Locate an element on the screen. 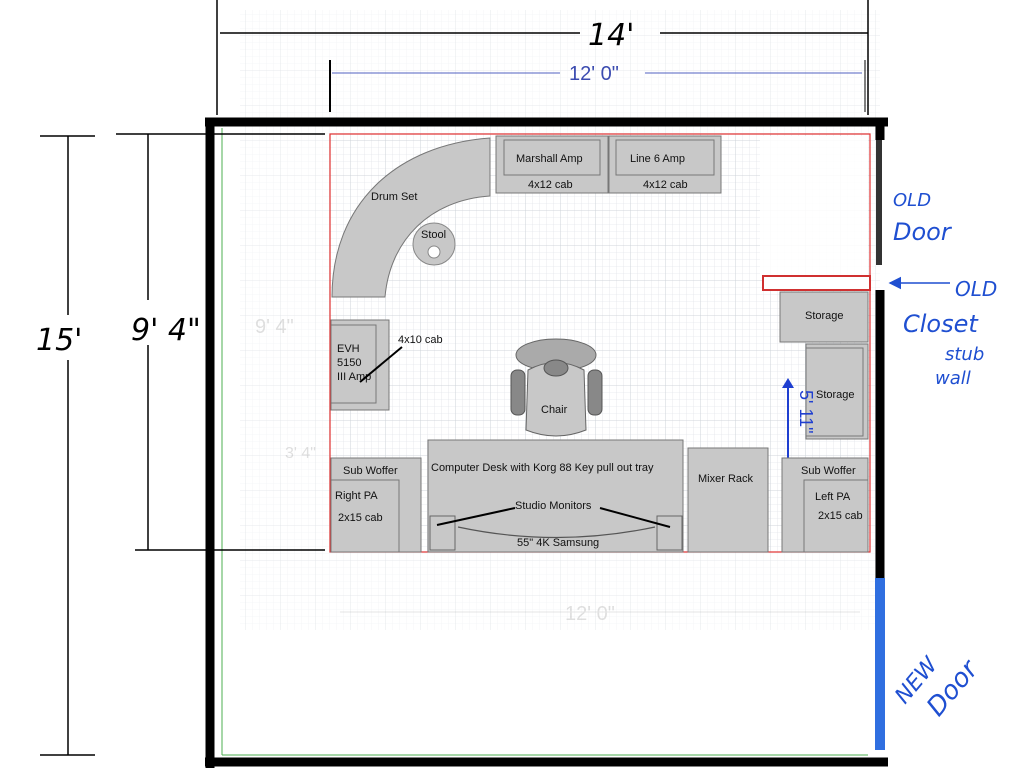 This screenshot has height=768, width=1024. new-door-note: NEW Door is located at coordinates (937, 687).